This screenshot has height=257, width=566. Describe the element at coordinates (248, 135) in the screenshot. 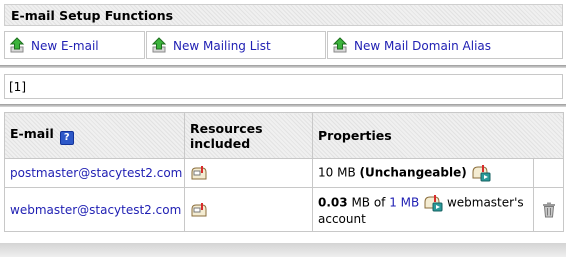

I see `resources-column-header: Resources included` at that location.